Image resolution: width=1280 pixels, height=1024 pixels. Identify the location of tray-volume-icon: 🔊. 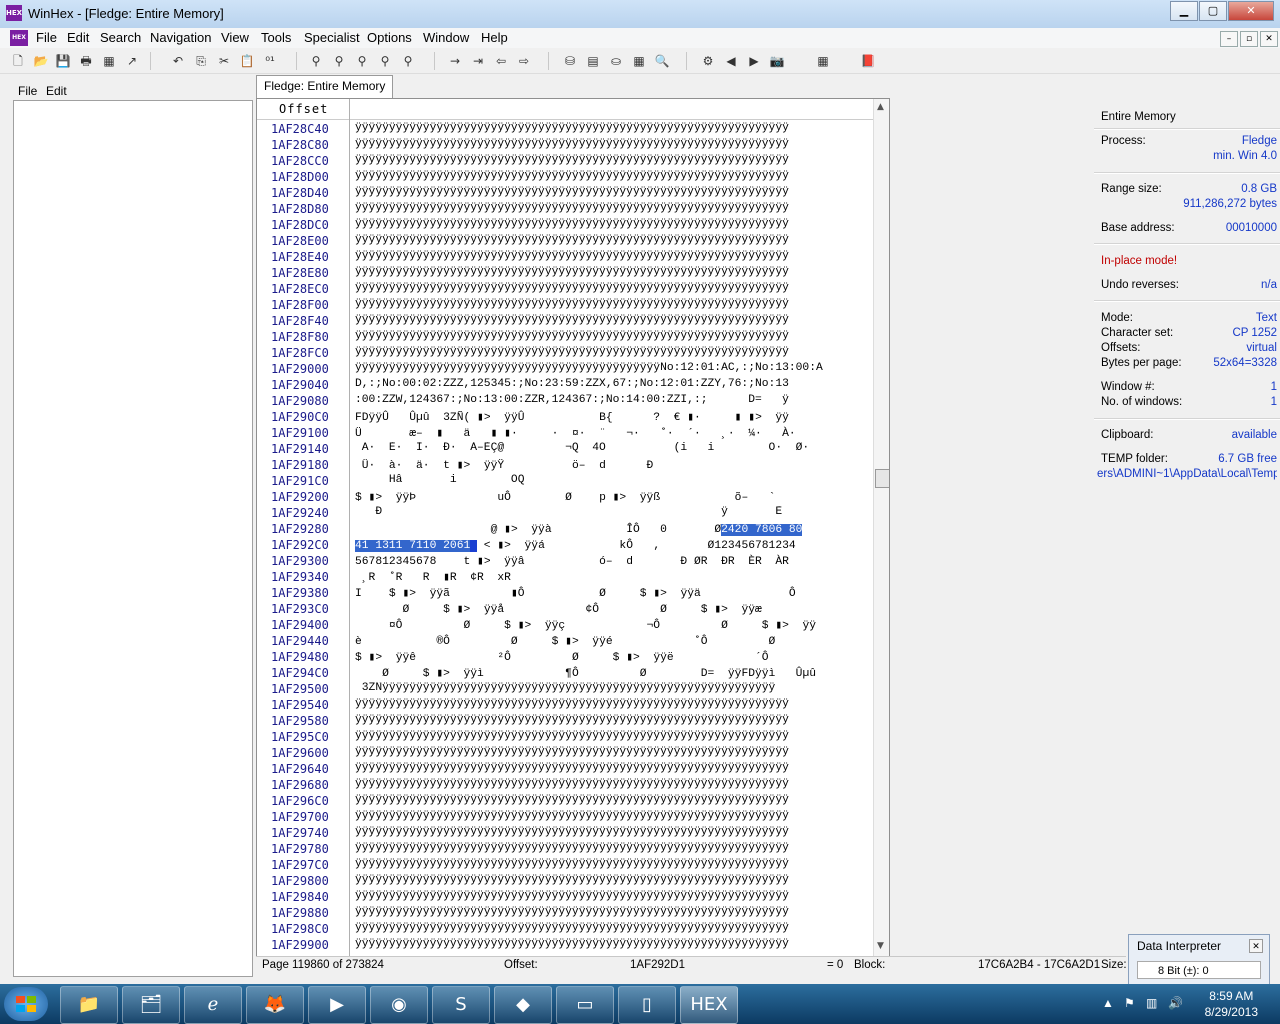
(1175, 1003).